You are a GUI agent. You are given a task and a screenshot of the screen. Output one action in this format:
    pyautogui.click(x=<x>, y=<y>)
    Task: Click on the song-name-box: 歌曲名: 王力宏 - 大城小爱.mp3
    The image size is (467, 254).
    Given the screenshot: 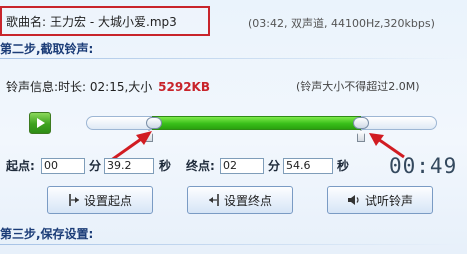 What is the action you would take?
    pyautogui.click(x=105, y=21)
    